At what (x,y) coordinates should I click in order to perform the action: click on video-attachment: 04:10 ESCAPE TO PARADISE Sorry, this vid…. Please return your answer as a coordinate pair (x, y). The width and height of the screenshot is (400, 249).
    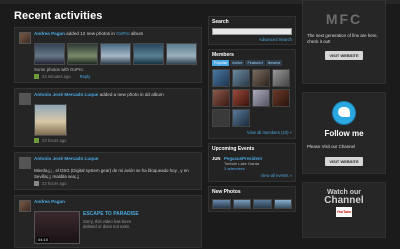
    Looking at the image, I should click on (115, 228).